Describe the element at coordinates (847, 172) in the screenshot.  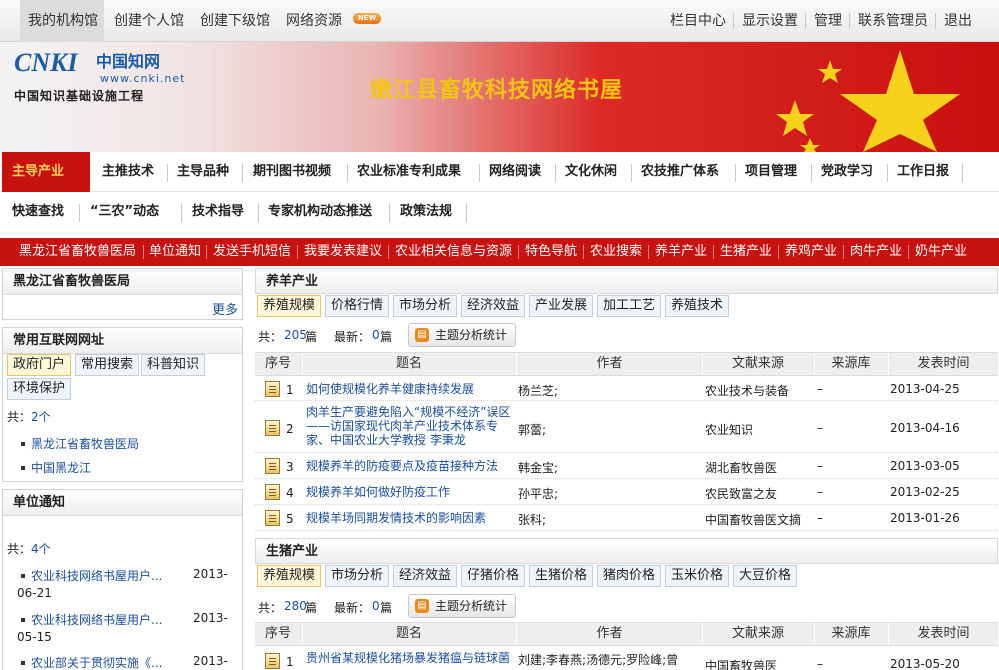
I see `nav-party-study: 党政学习` at that location.